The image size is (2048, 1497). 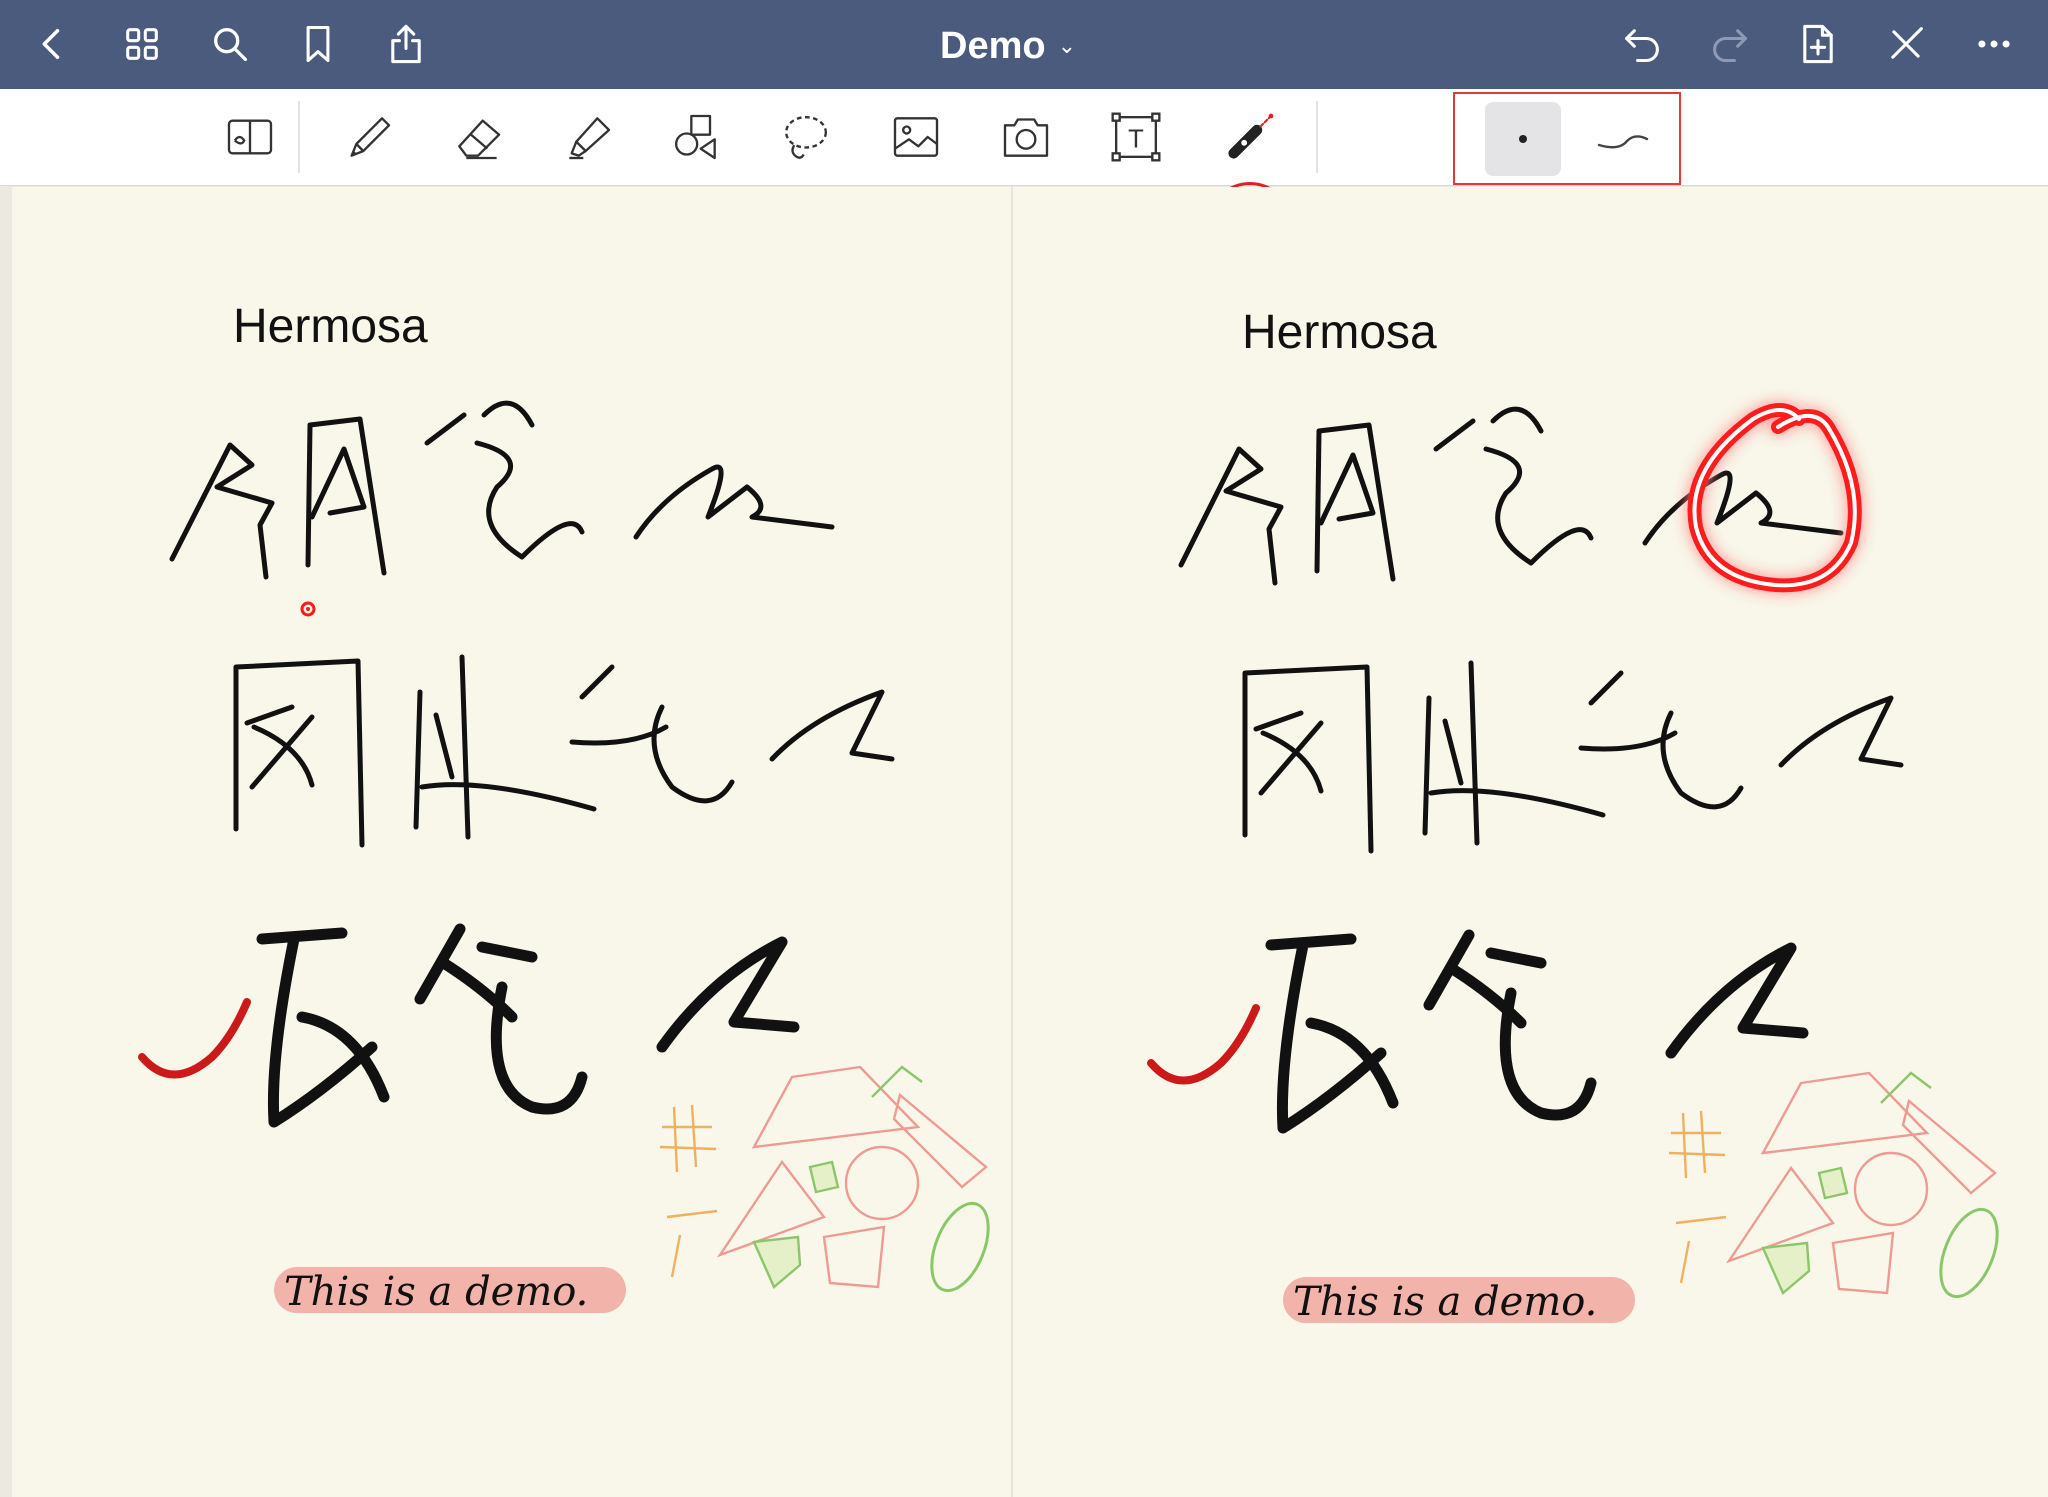 I want to click on top-bar: Demo ⌄, so click(x=1024, y=44).